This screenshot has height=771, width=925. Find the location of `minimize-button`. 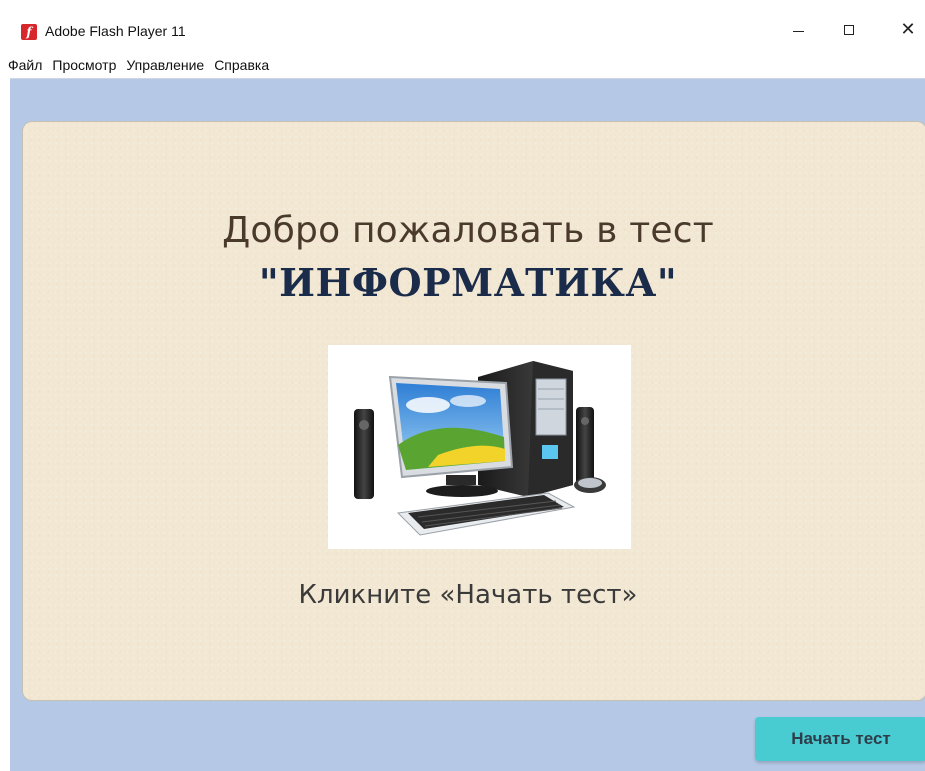

minimize-button is located at coordinates (798, 30).